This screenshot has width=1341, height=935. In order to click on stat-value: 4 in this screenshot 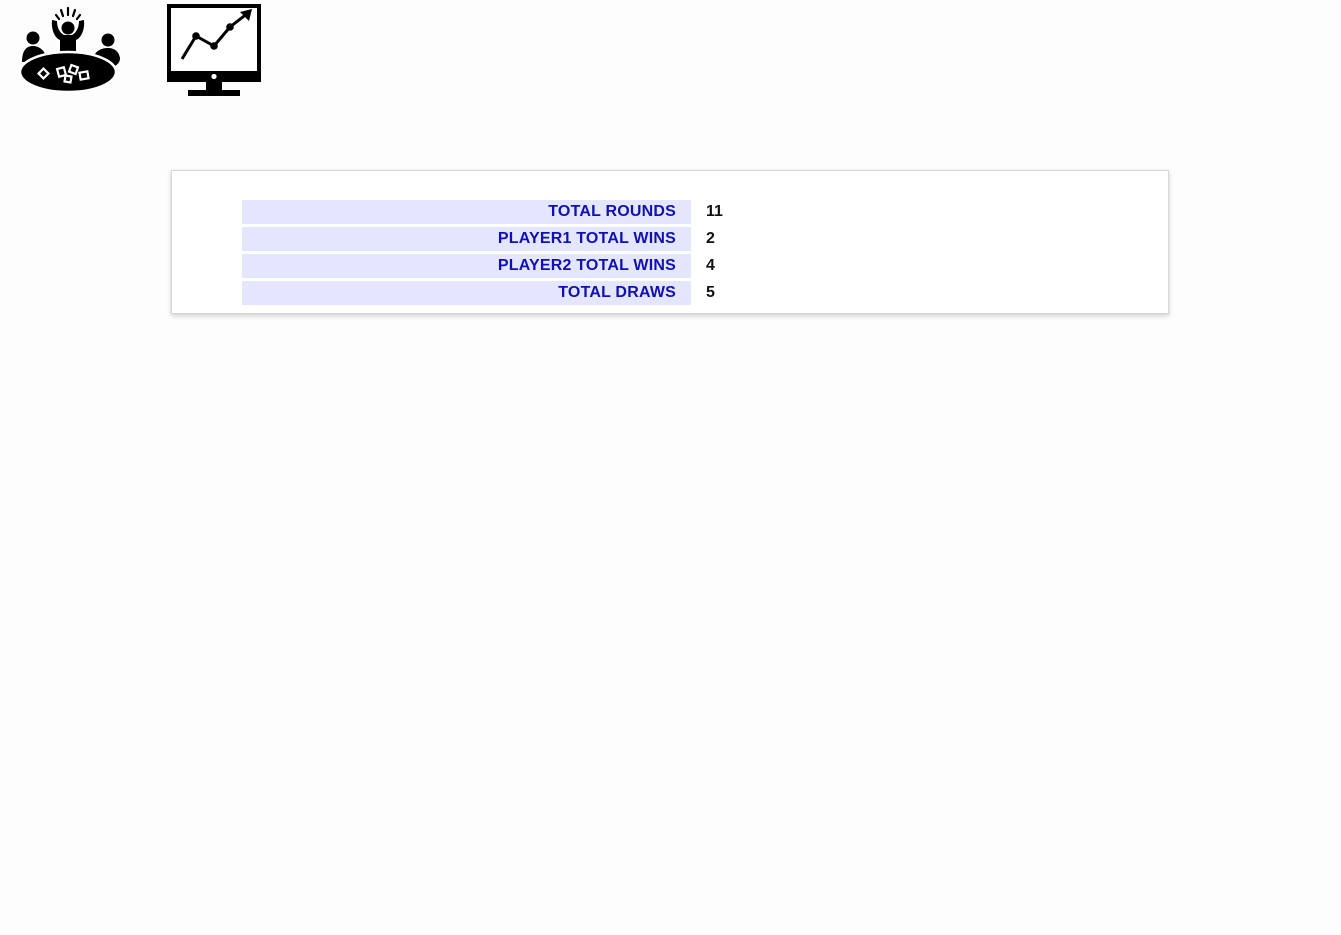, I will do `click(710, 265)`.